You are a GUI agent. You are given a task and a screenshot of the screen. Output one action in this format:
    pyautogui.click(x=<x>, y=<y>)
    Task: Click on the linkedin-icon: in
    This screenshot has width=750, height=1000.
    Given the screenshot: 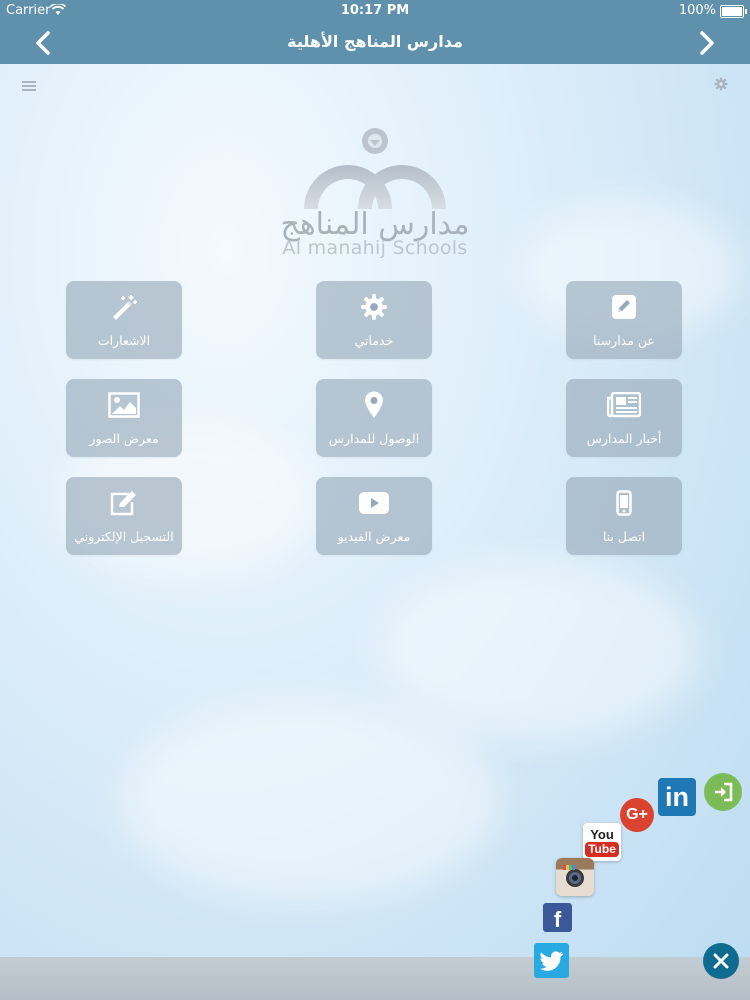 What is the action you would take?
    pyautogui.click(x=677, y=797)
    